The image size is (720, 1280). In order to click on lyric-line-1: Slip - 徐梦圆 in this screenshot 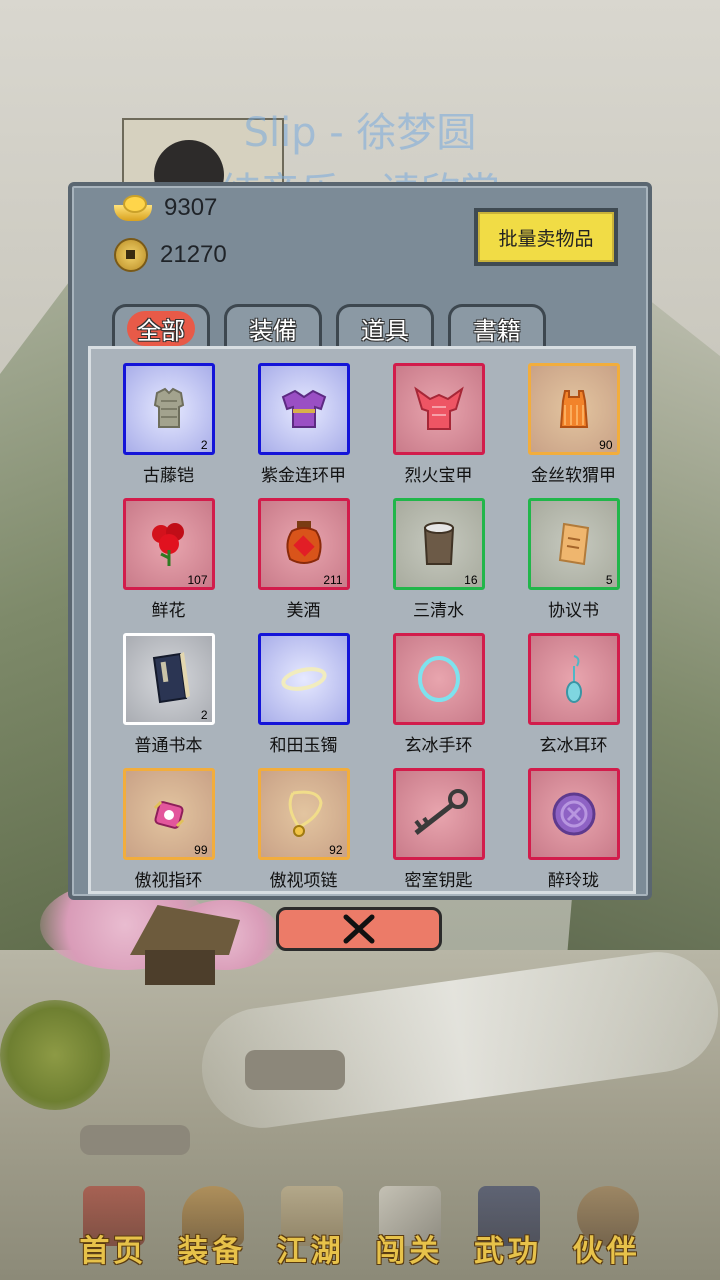, I will do `click(360, 133)`.